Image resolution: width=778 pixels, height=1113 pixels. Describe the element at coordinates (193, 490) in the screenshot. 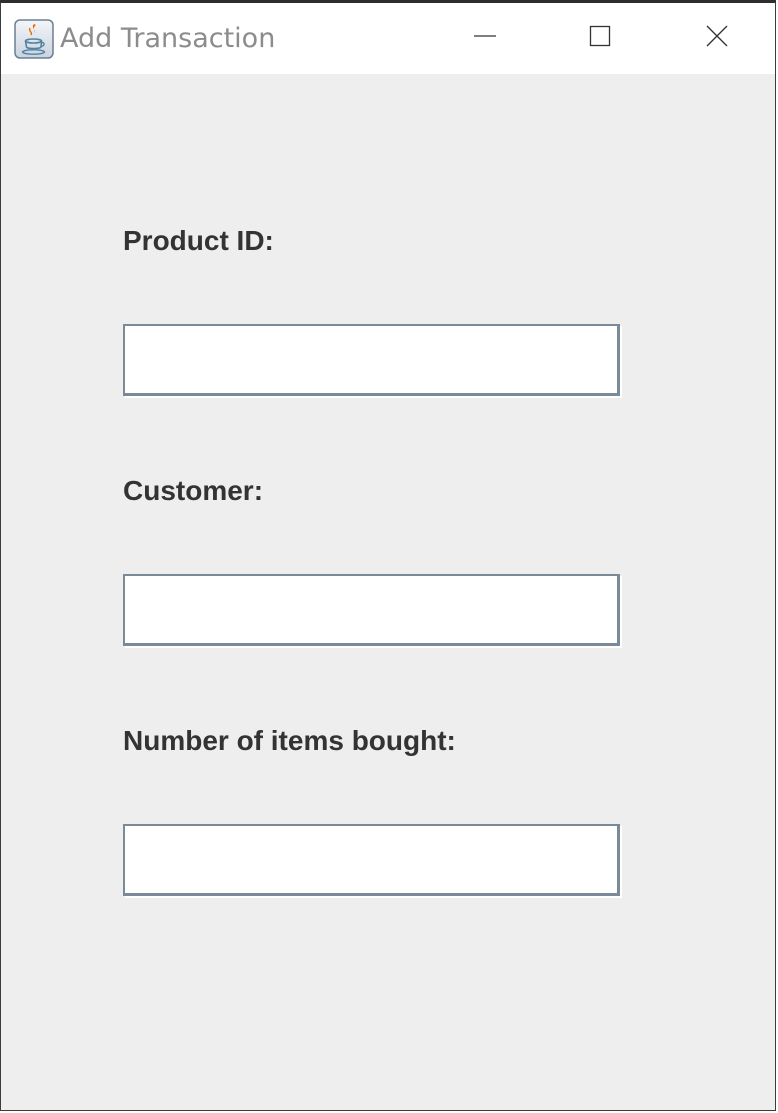

I see `customer-label: Customer:` at that location.